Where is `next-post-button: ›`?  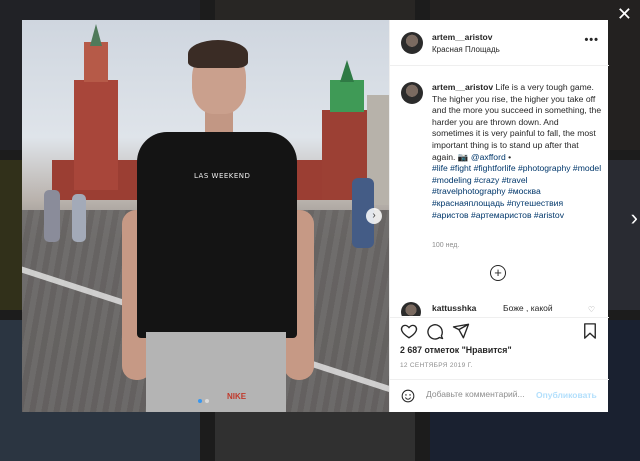
next-post-button: › is located at coordinates (634, 218).